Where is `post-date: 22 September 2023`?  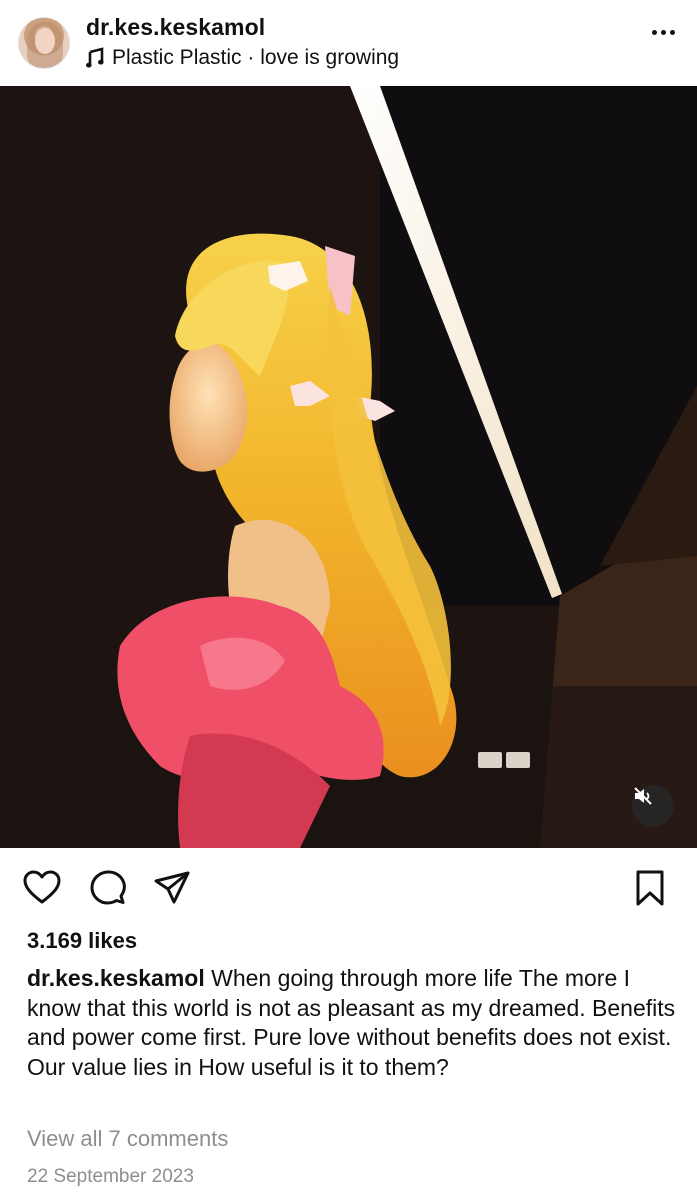 post-date: 22 September 2023 is located at coordinates (110, 1176).